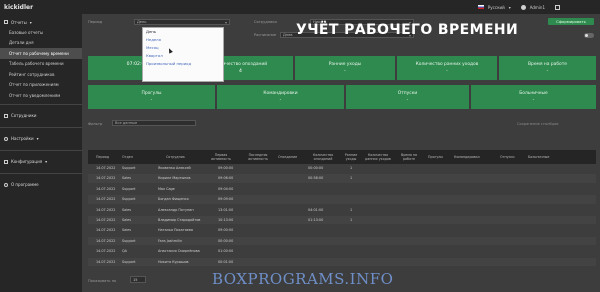  I want to click on period-option-quarter: Квартал, so click(183, 56).